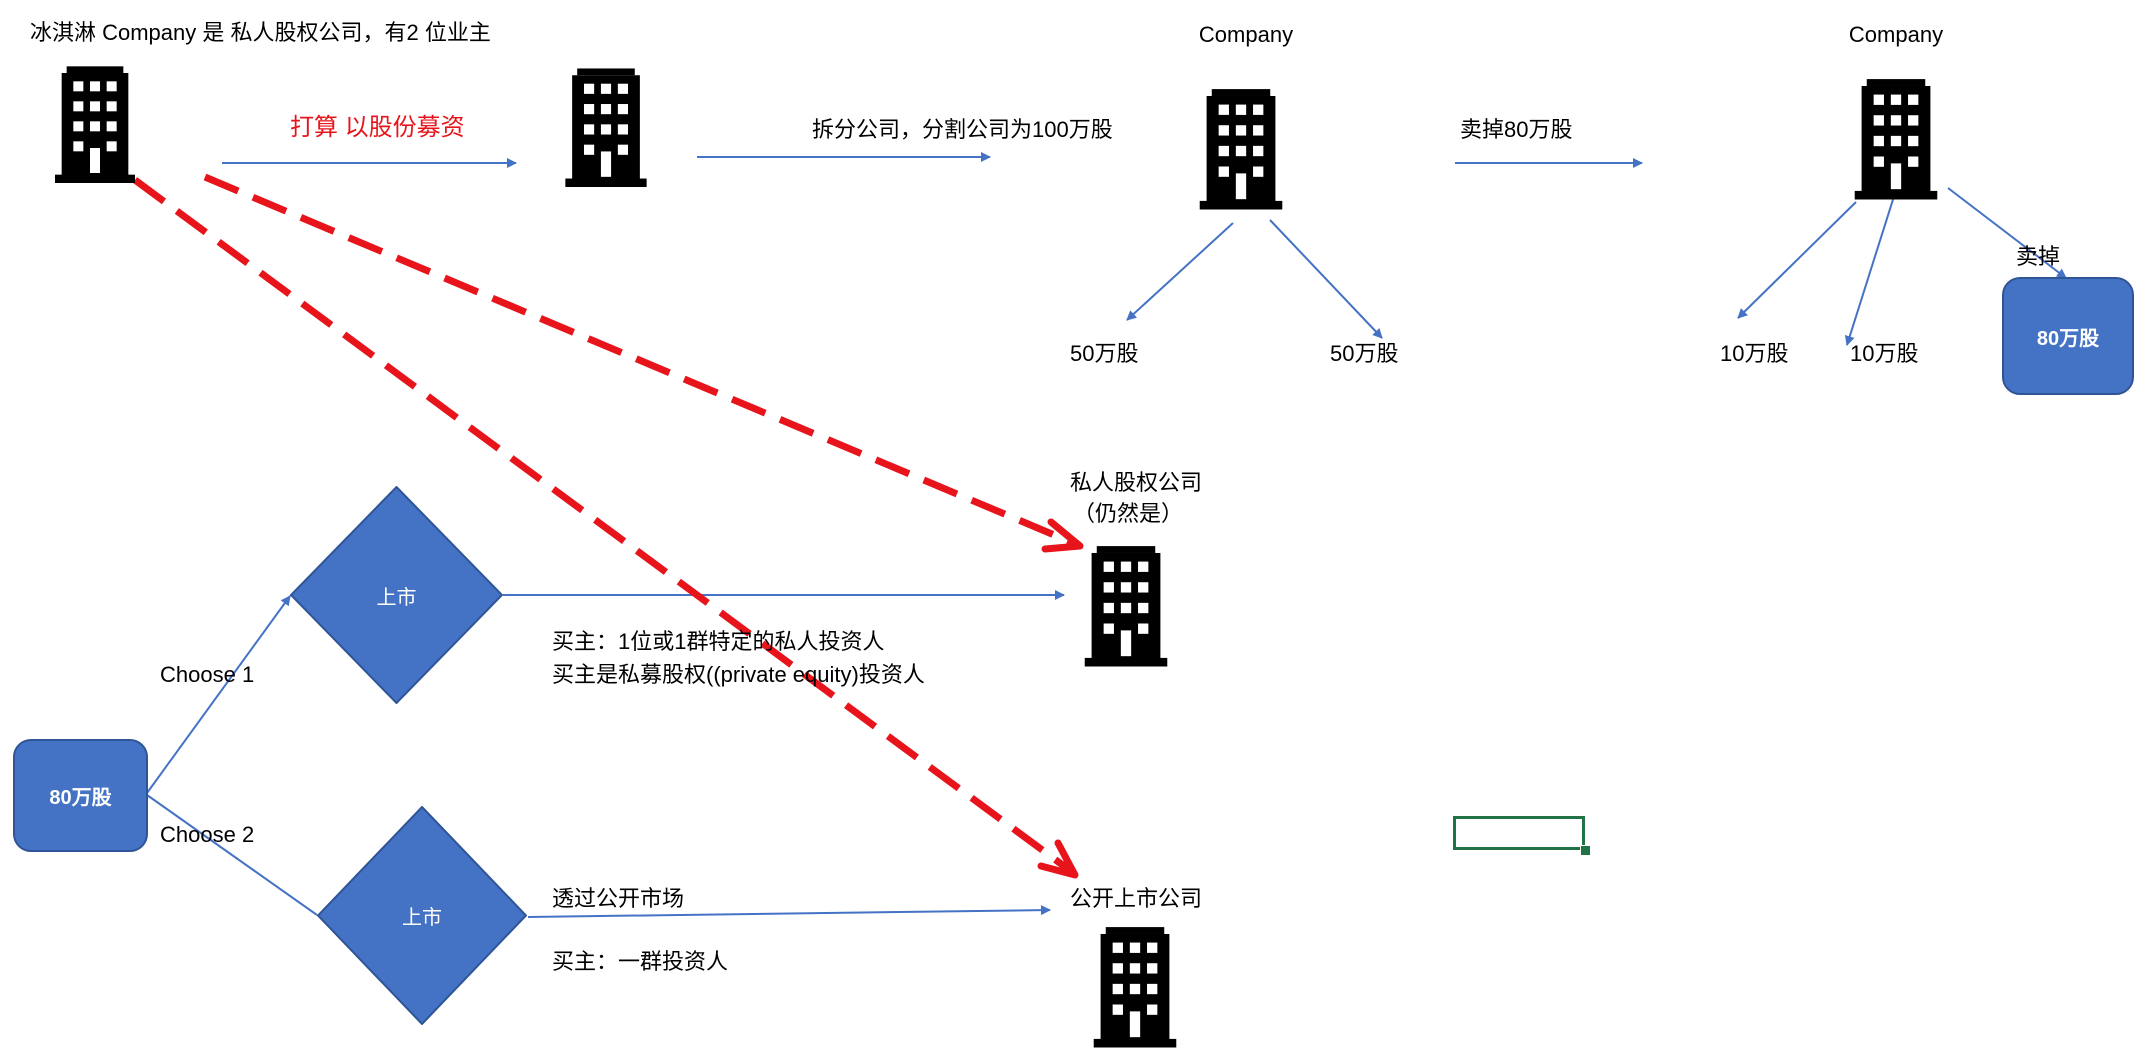 The width and height of the screenshot is (2146, 1060). I want to click on public-market-label: 透过公开市场, so click(618, 898).